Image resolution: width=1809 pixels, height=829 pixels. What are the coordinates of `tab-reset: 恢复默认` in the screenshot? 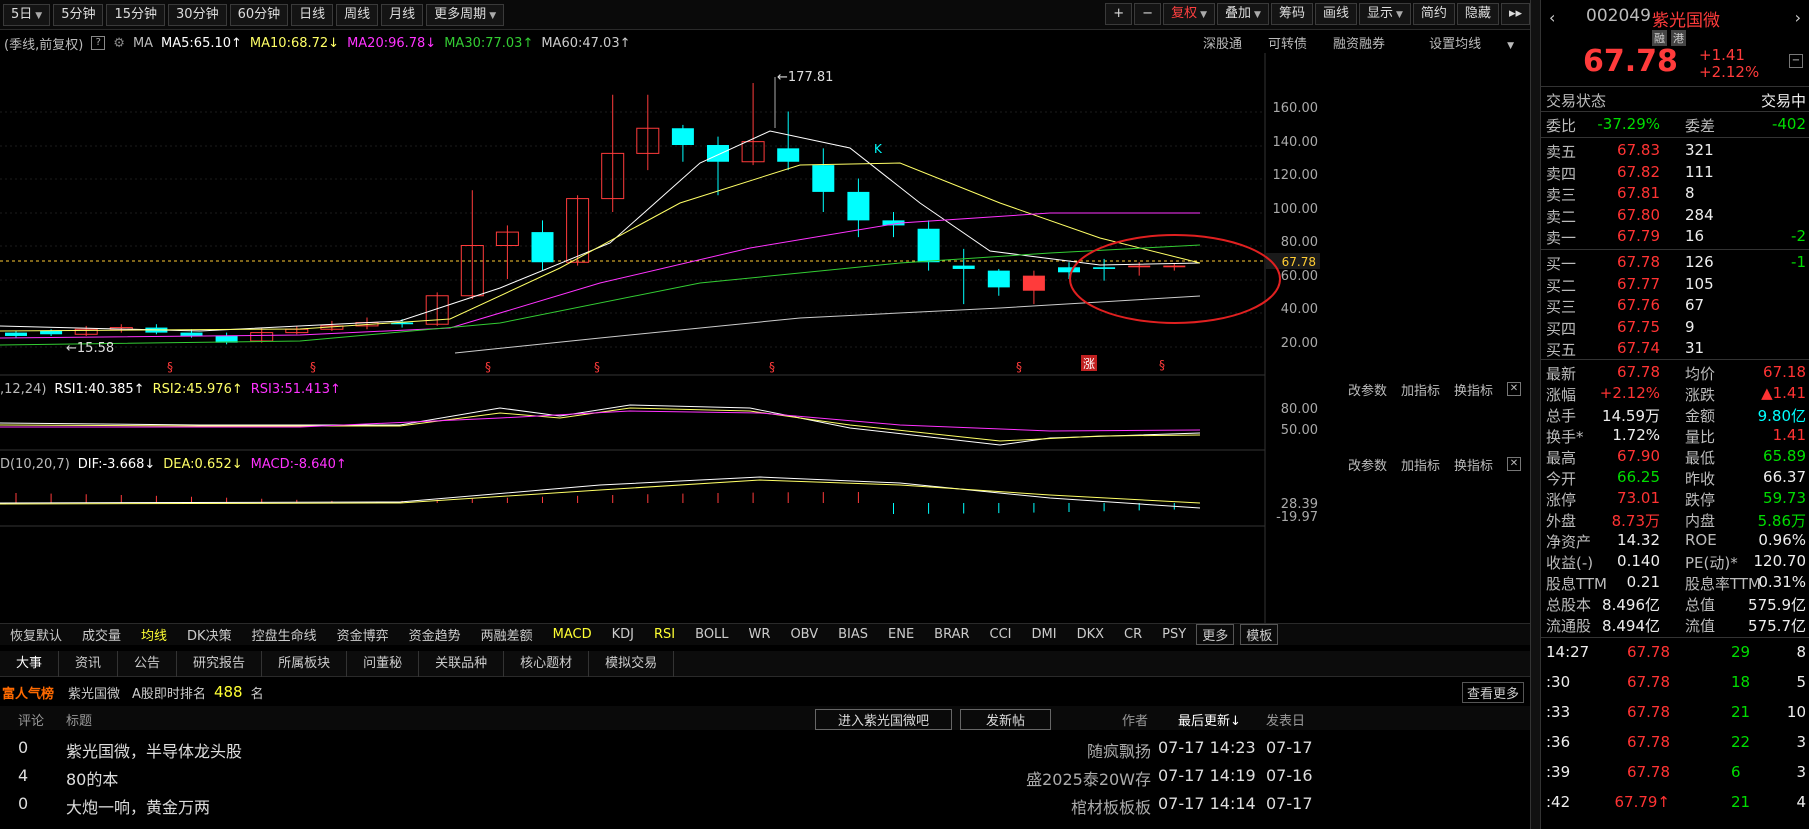 It's located at (36, 634).